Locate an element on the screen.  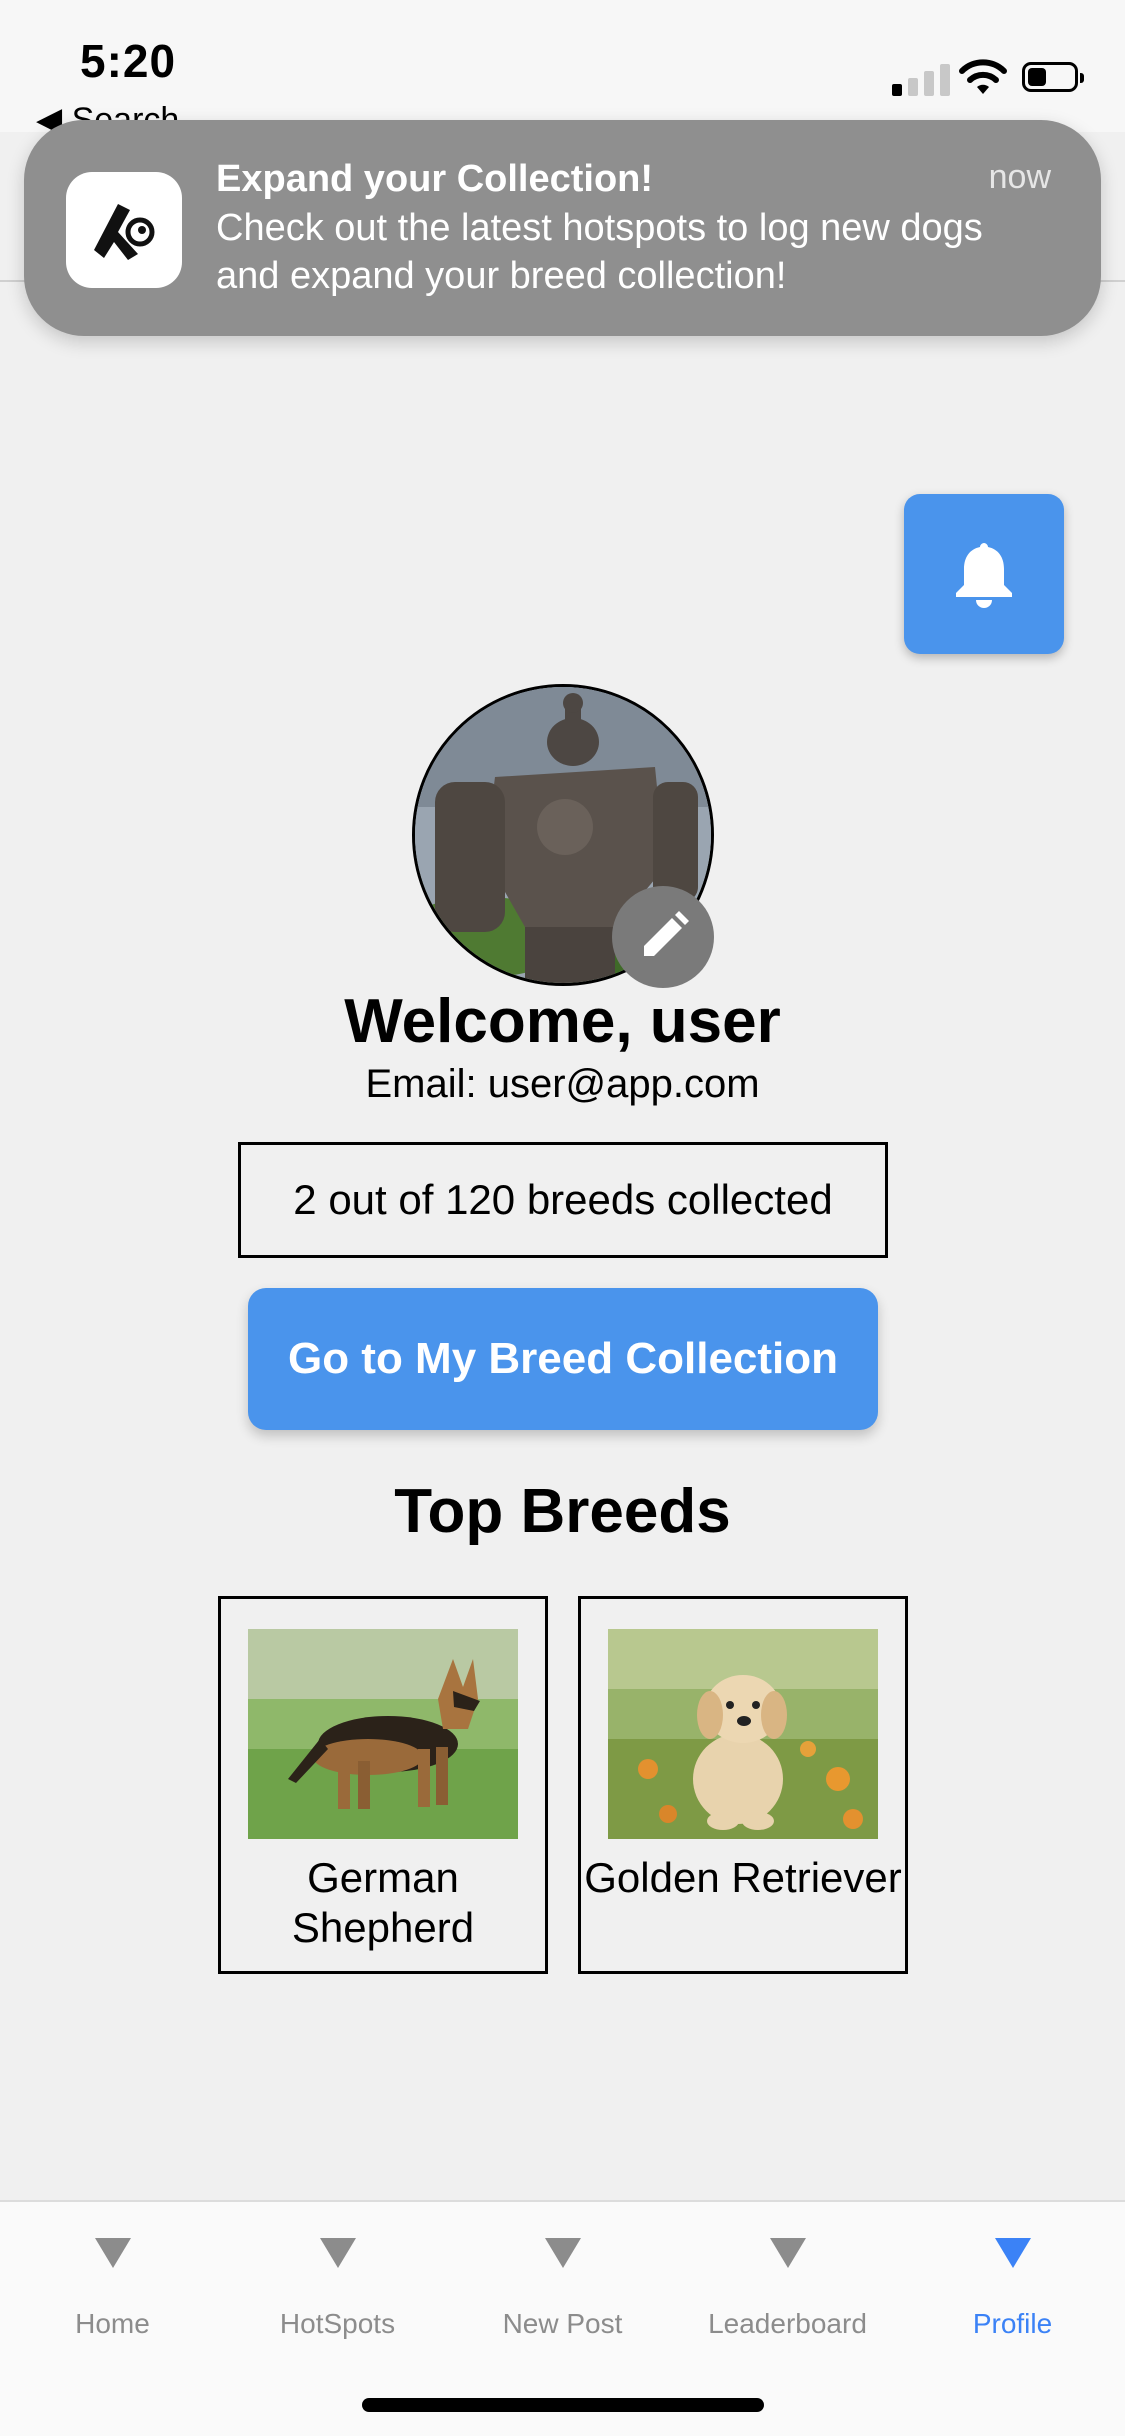
breed-card: Golden Retriever is located at coordinates (743, 1785).